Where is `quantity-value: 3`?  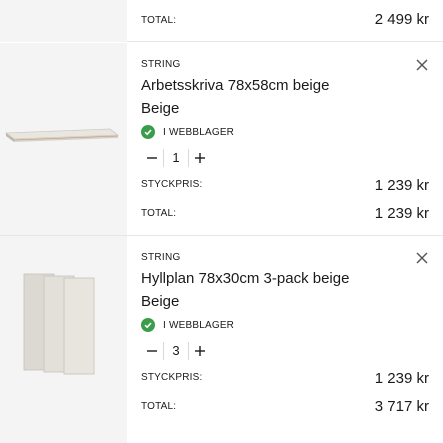 quantity-value: 3 is located at coordinates (176, 351).